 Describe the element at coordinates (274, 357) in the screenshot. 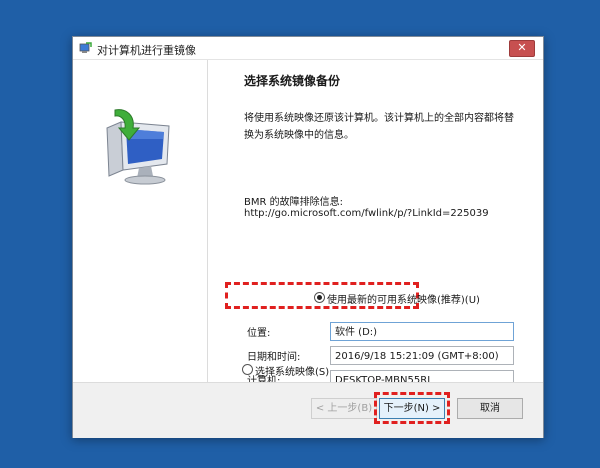

I see `datetime-label: 日期和时间:` at that location.